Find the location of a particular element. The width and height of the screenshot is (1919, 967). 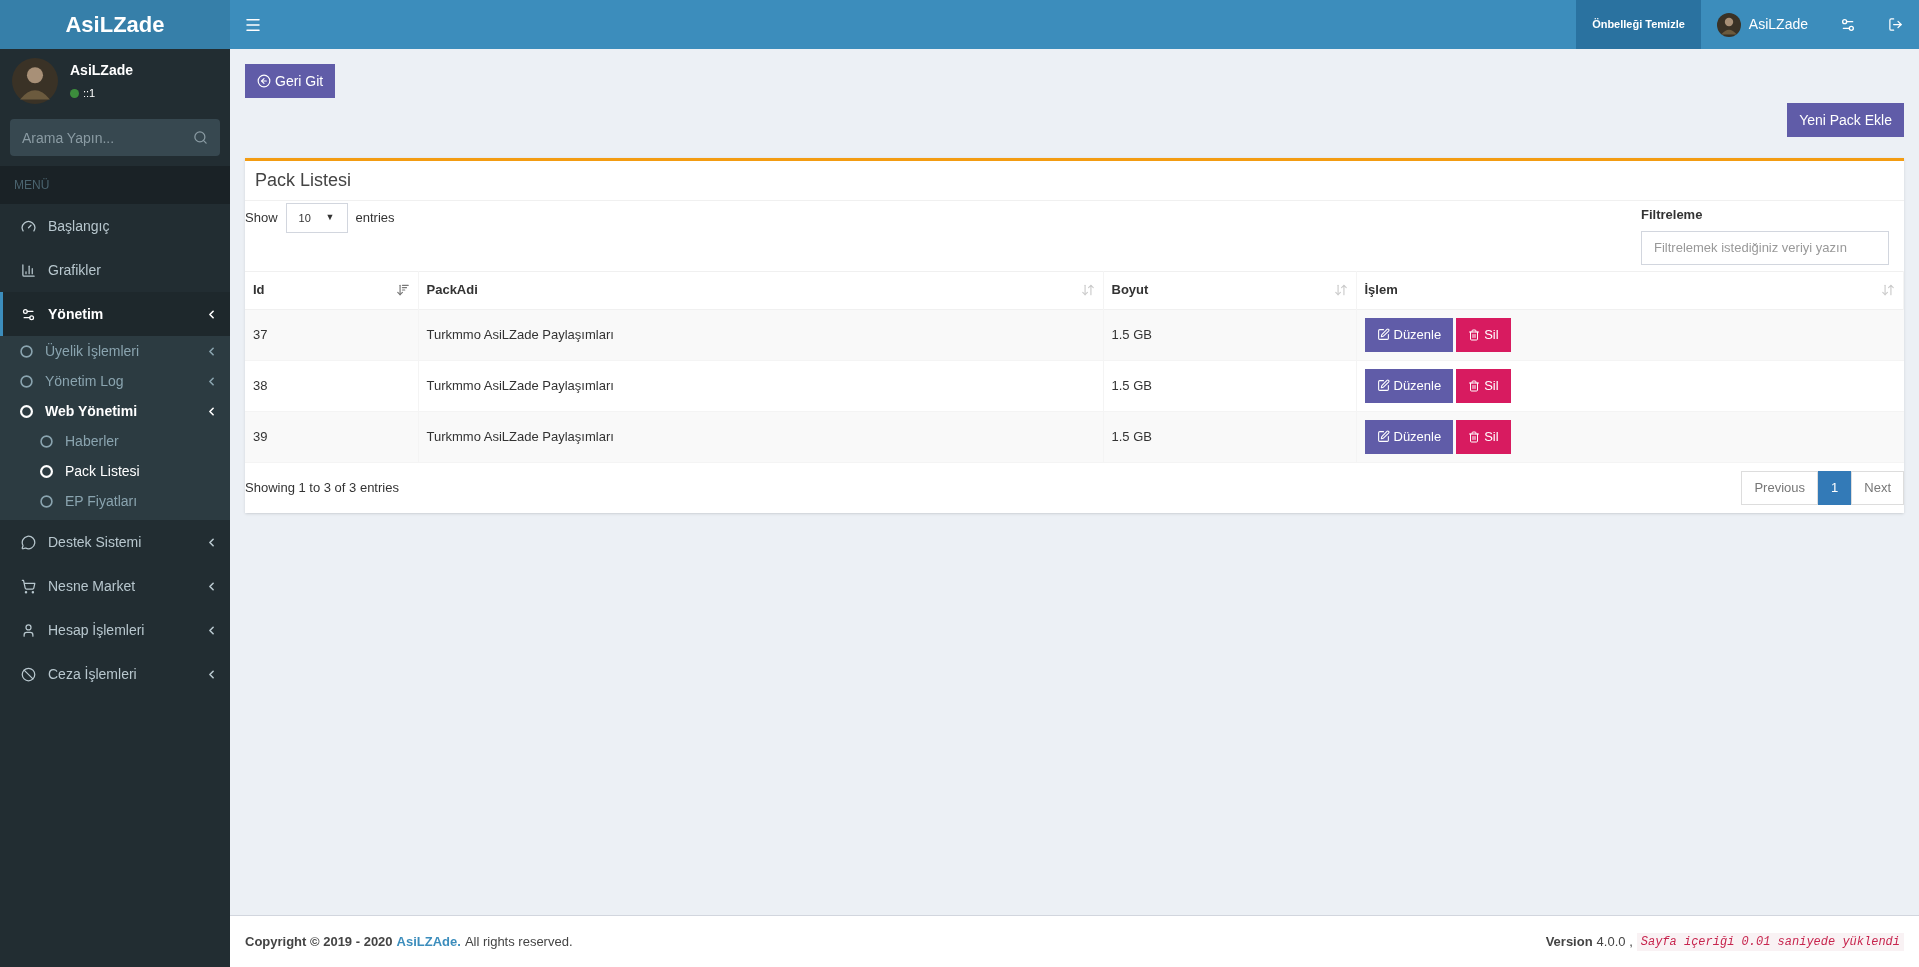

sidebar-subitem: Yönetim Log is located at coordinates (115, 381).